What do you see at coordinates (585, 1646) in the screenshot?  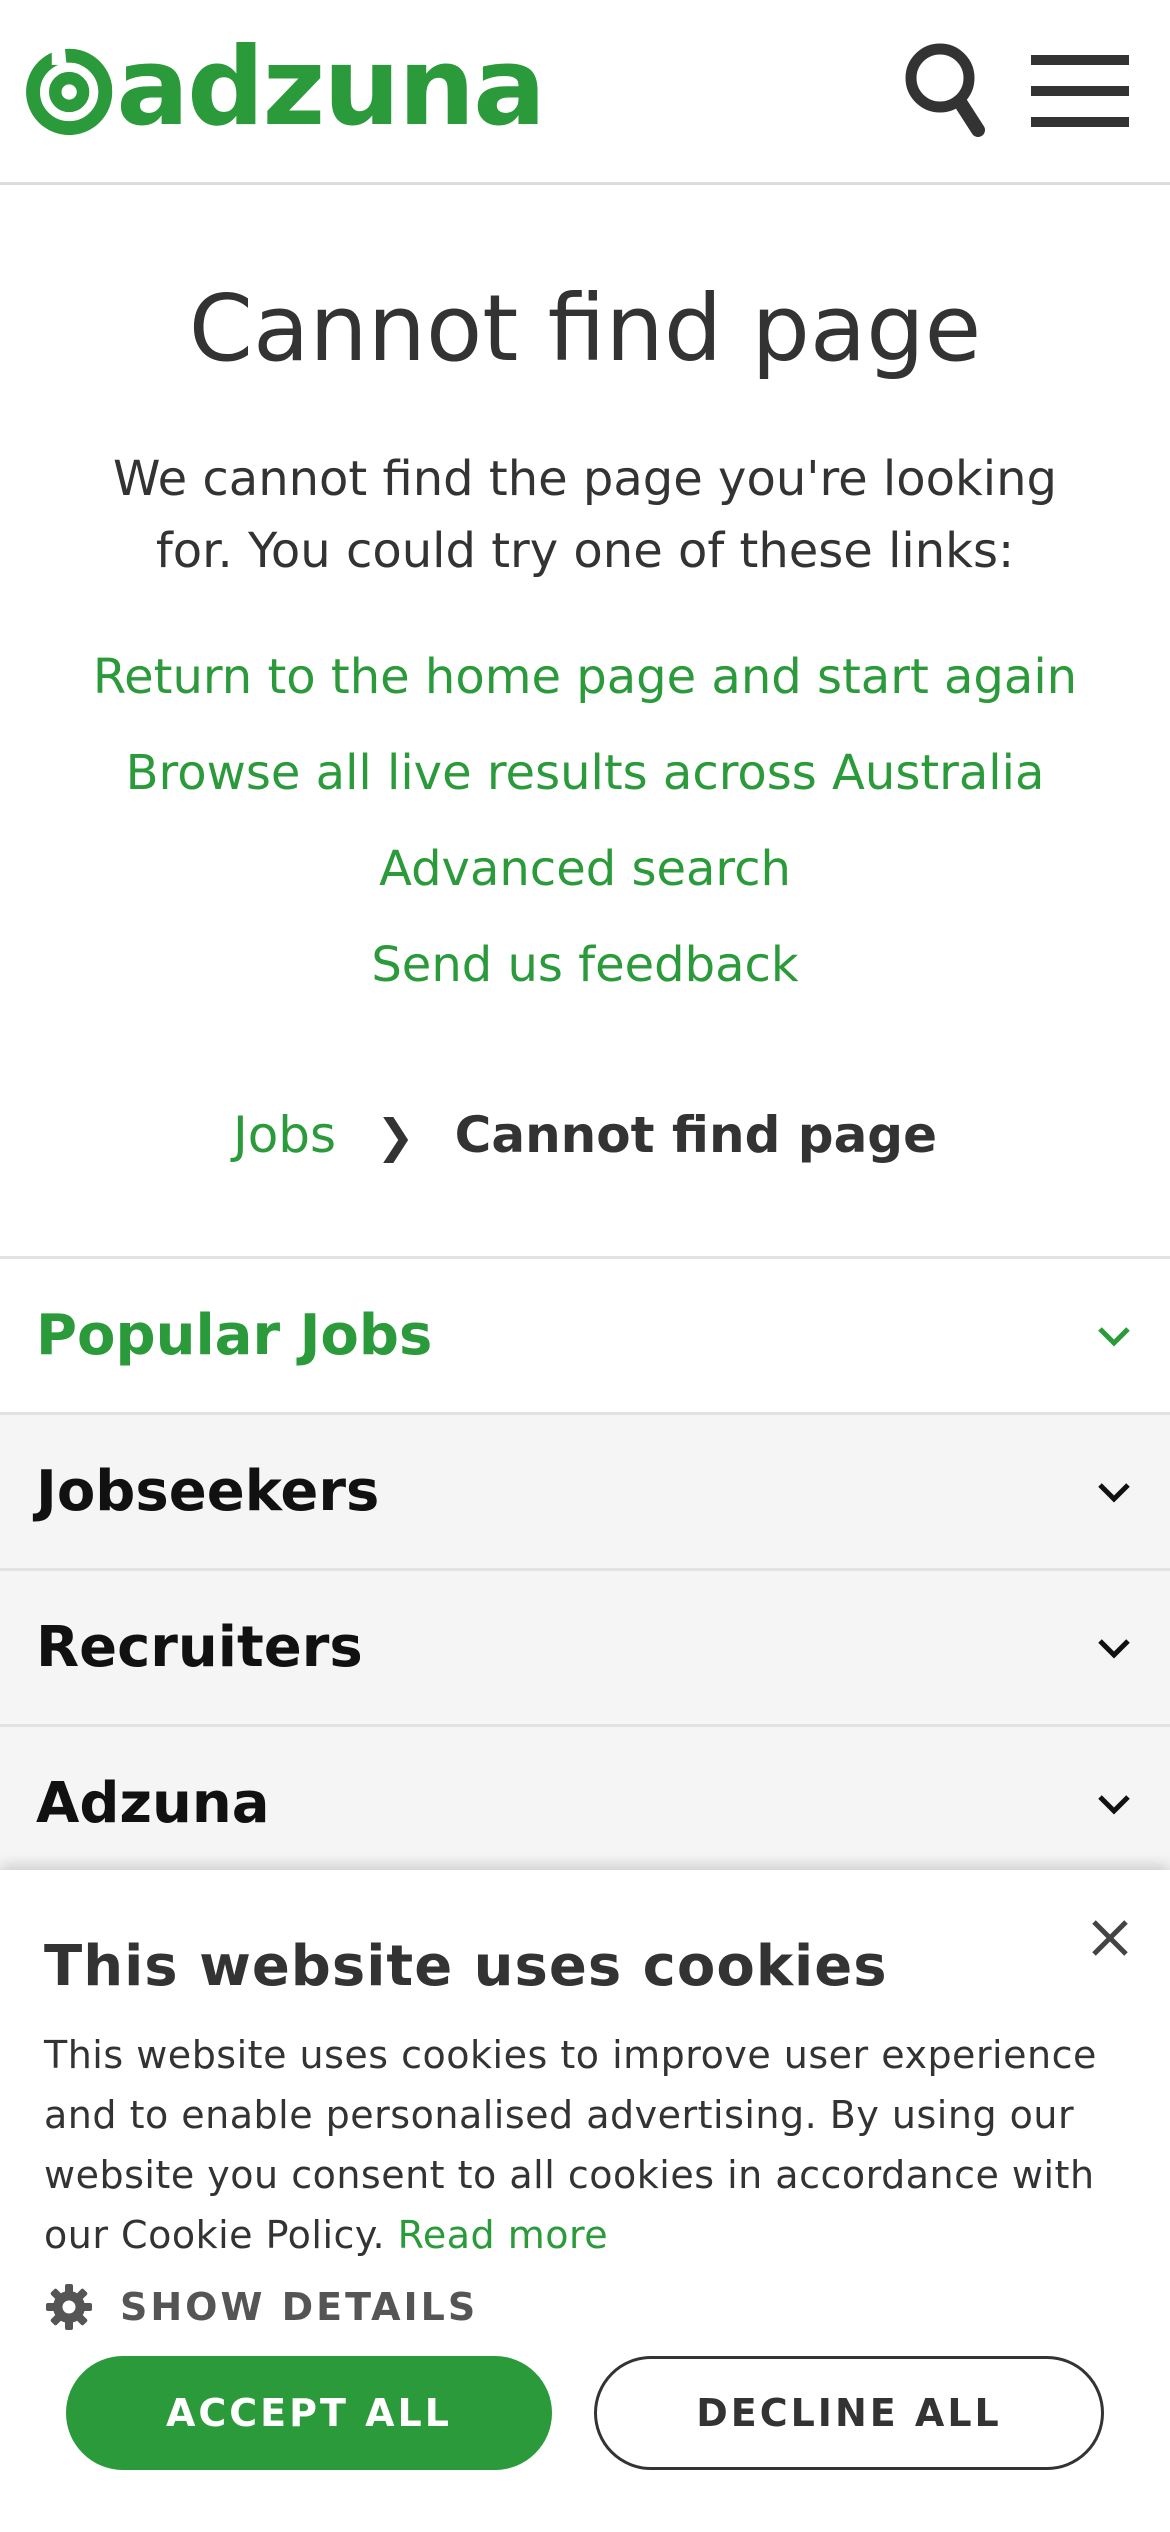 I see `accordion-recruiters: Recruiters` at bounding box center [585, 1646].